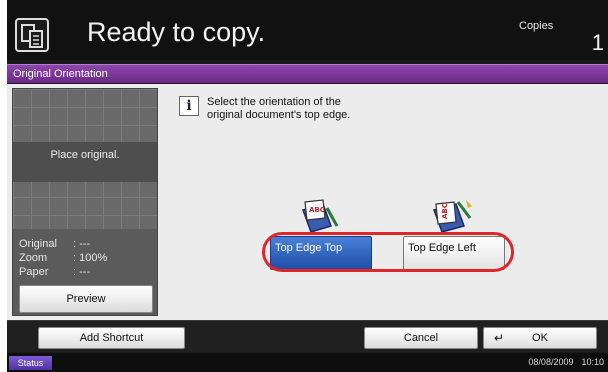  I want to click on ok-label: OK, so click(540, 338).